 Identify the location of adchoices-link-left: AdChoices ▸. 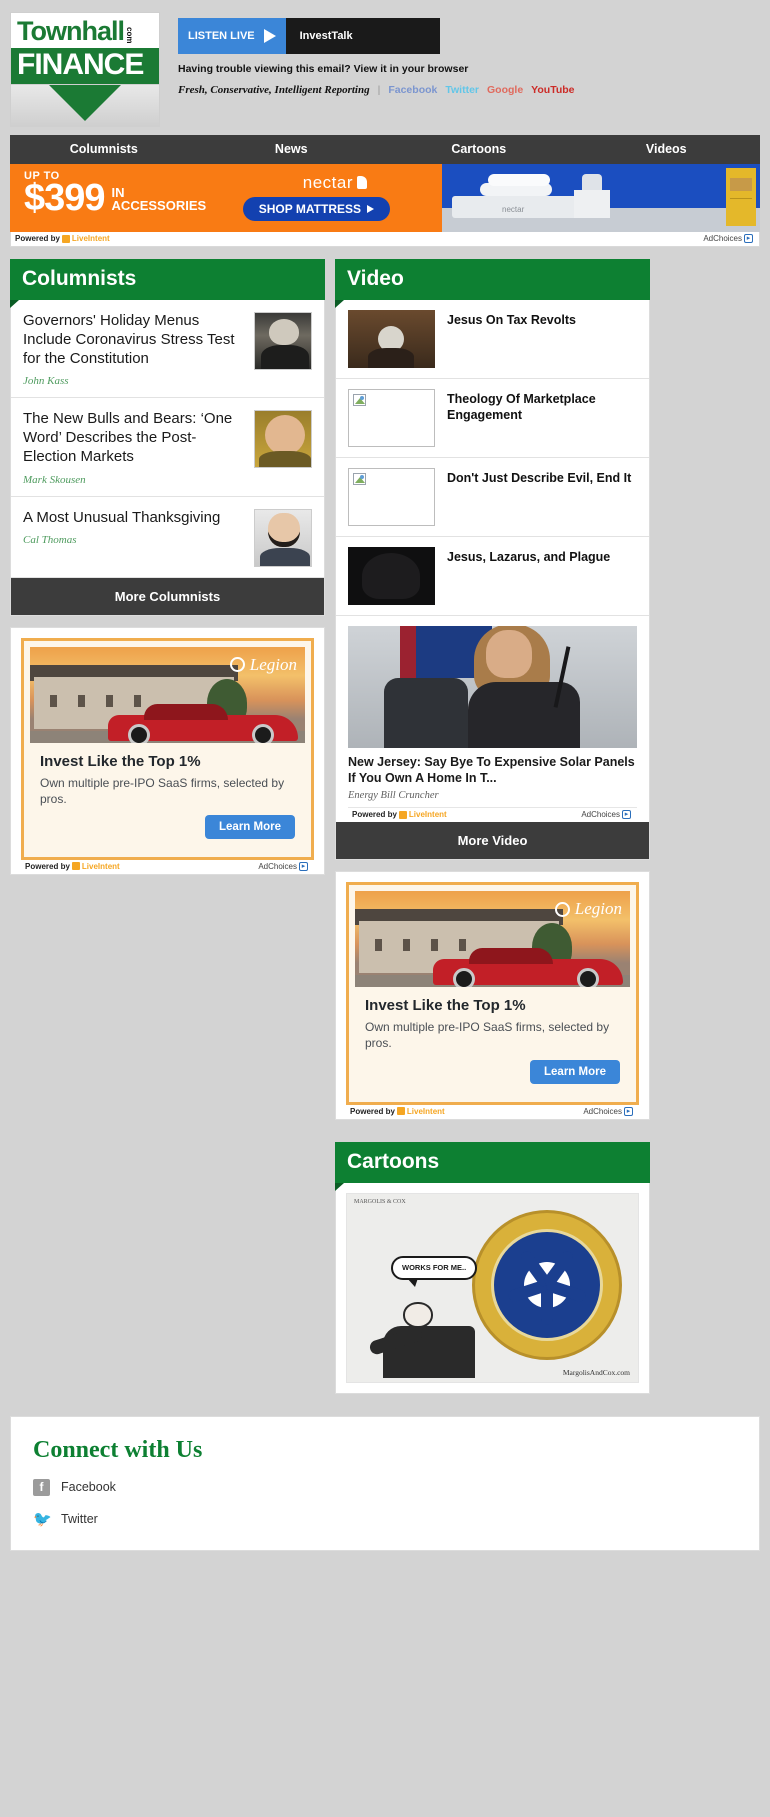
(283, 866).